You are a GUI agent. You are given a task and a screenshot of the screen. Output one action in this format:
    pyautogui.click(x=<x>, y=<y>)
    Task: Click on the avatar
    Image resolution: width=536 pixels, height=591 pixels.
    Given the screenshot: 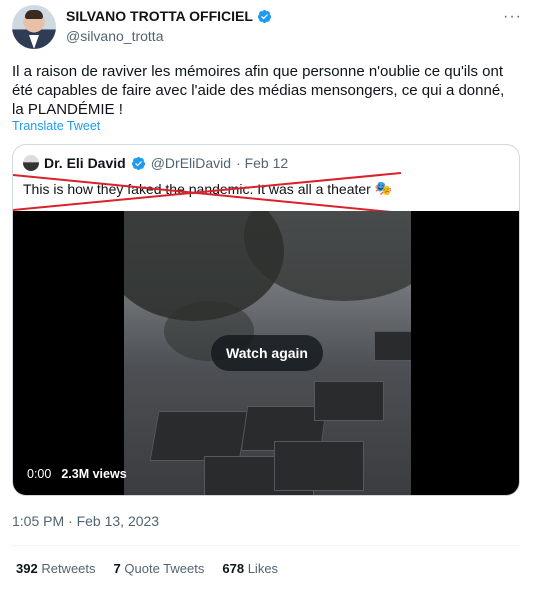 What is the action you would take?
    pyautogui.click(x=34, y=27)
    